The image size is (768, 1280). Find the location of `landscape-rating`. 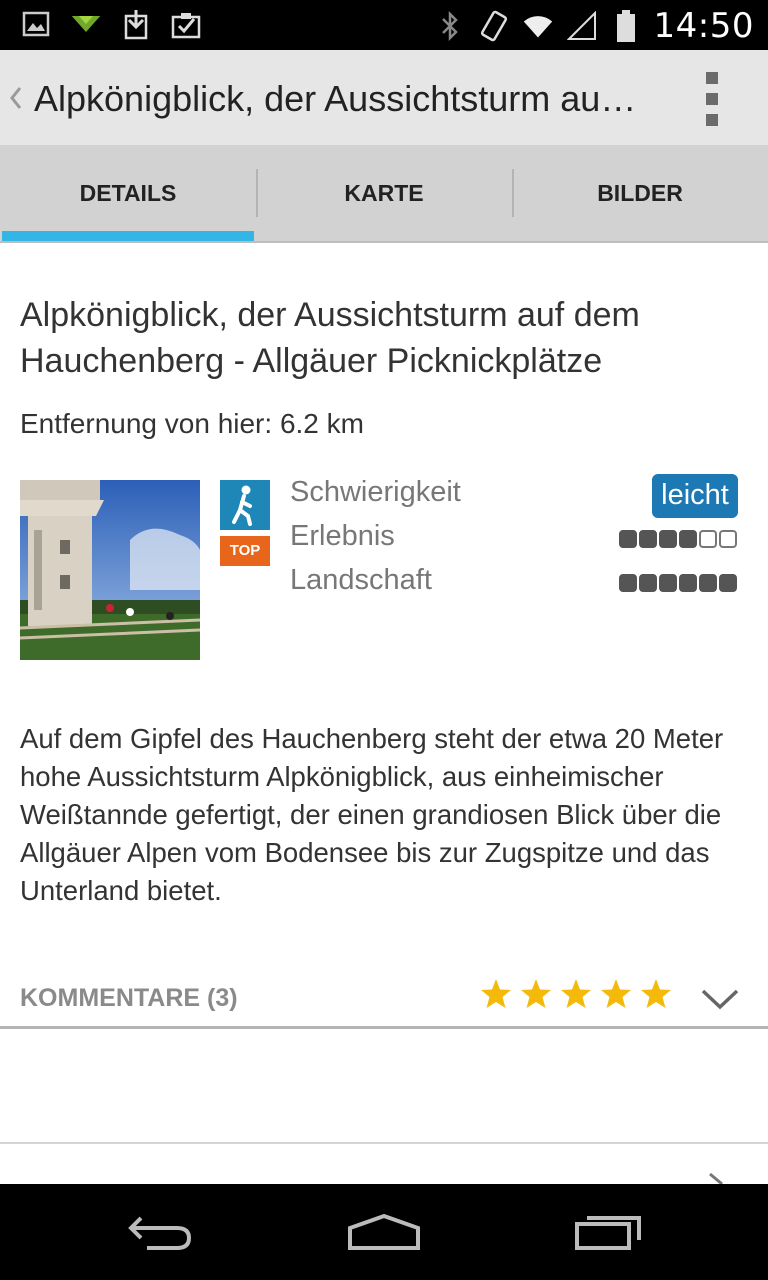

landscape-rating is located at coordinates (678, 583).